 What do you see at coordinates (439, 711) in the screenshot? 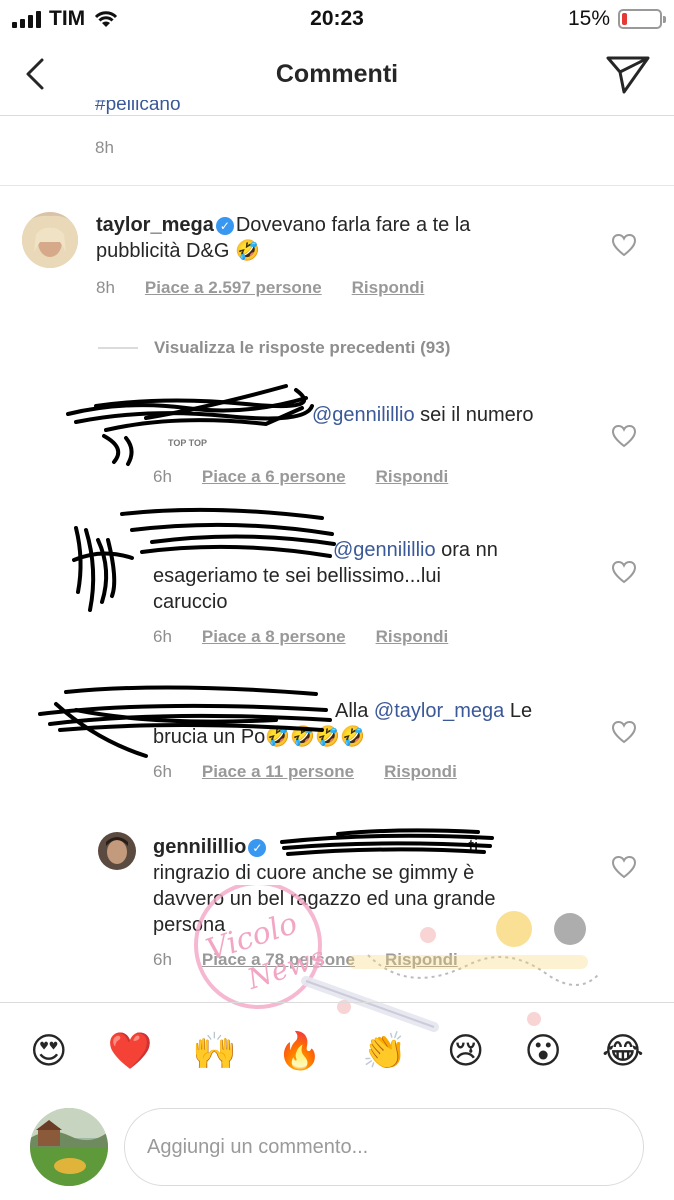
I see `mention-link: @taylor_mega` at bounding box center [439, 711].